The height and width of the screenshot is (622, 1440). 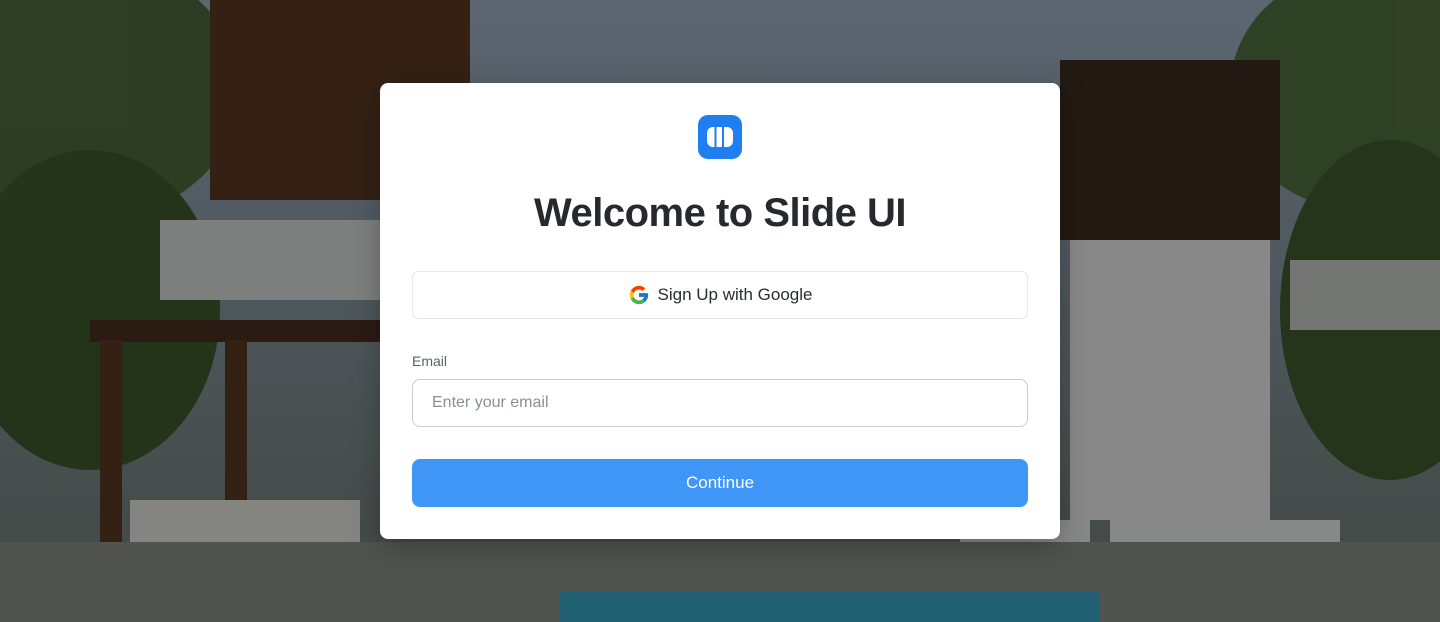 I want to click on slide-ui-logo-icon, so click(x=720, y=137).